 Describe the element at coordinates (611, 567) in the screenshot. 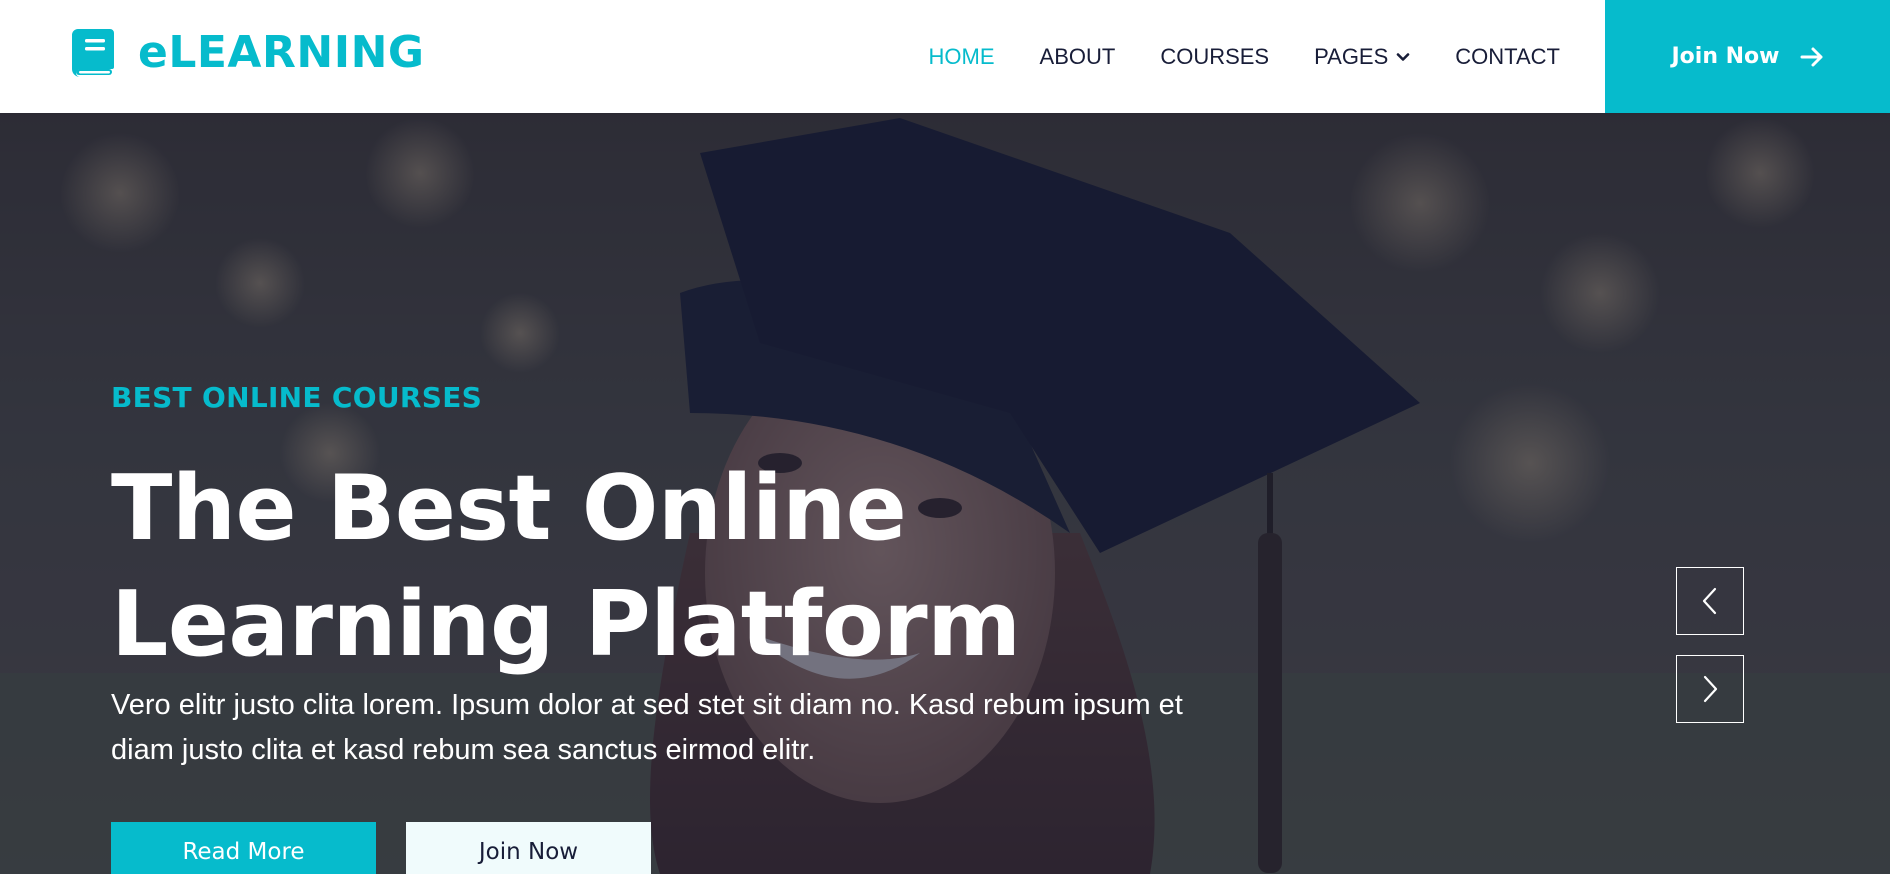

I see `hero-title: The Best Online Learning Platform` at that location.